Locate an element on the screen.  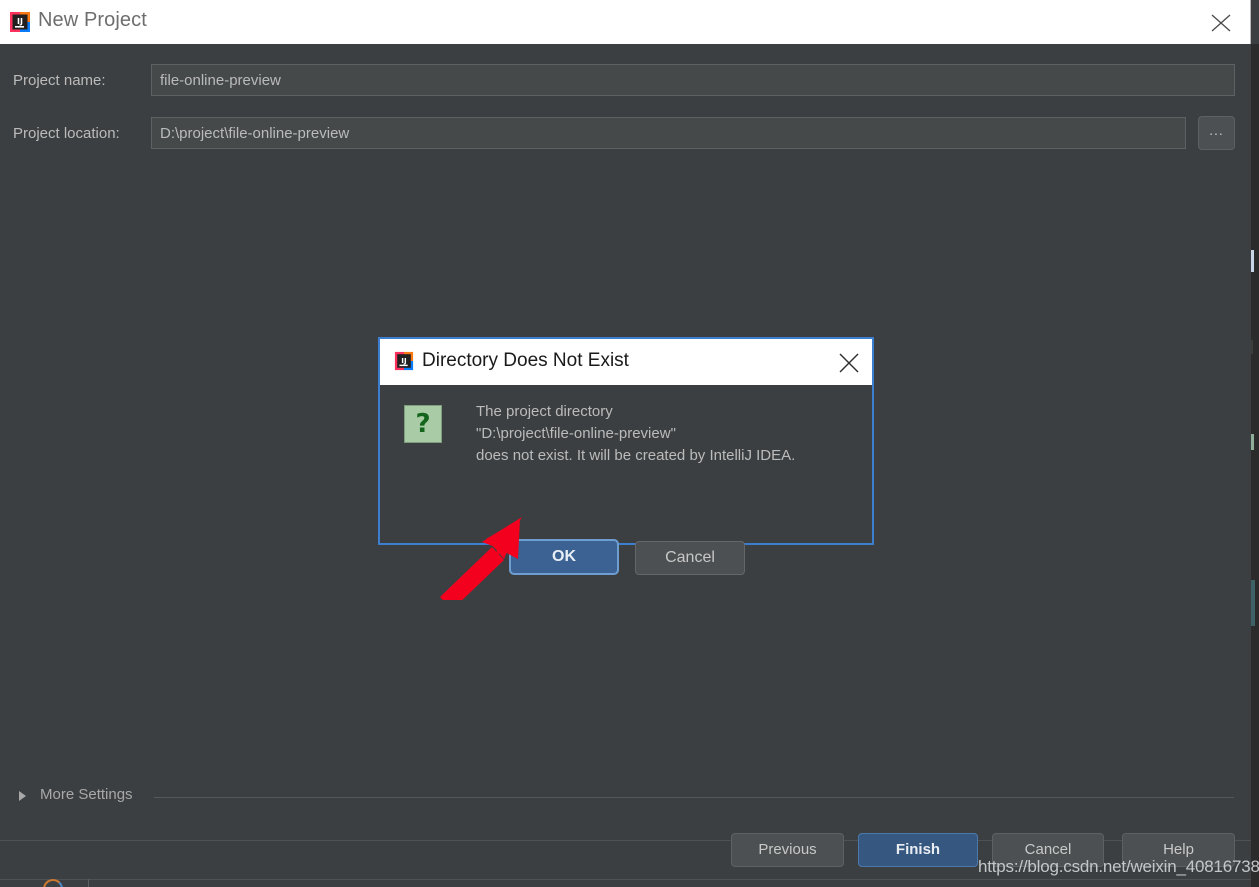
project-name-input is located at coordinates (693, 80).